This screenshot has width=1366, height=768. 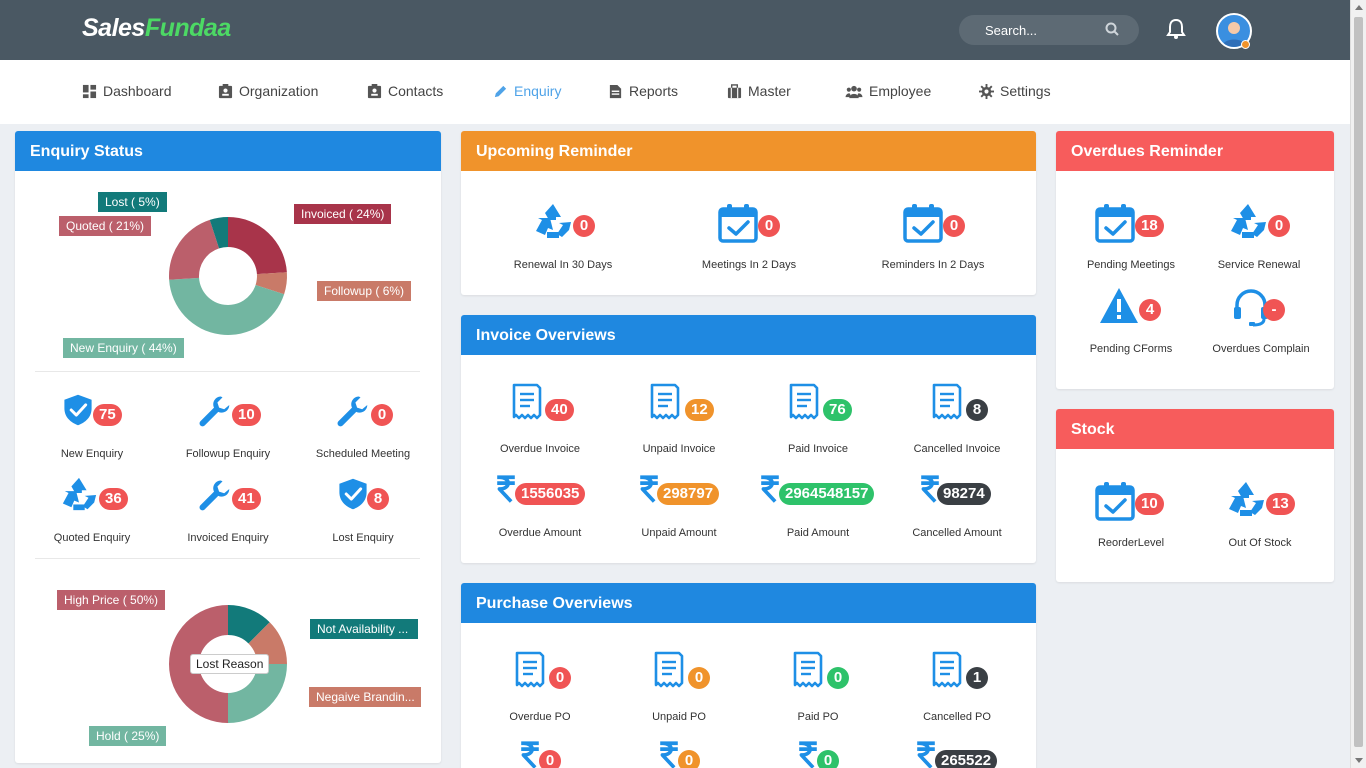 I want to click on app-logo: SalesFundaa, so click(x=156, y=28).